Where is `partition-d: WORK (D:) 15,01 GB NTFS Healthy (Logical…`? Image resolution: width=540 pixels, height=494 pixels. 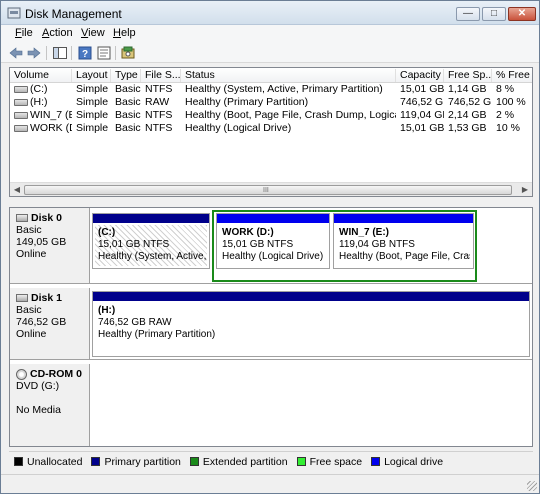
partition-d: WORK (D:) 15,01 GB NTFS Healthy (Logical… is located at coordinates (273, 241).